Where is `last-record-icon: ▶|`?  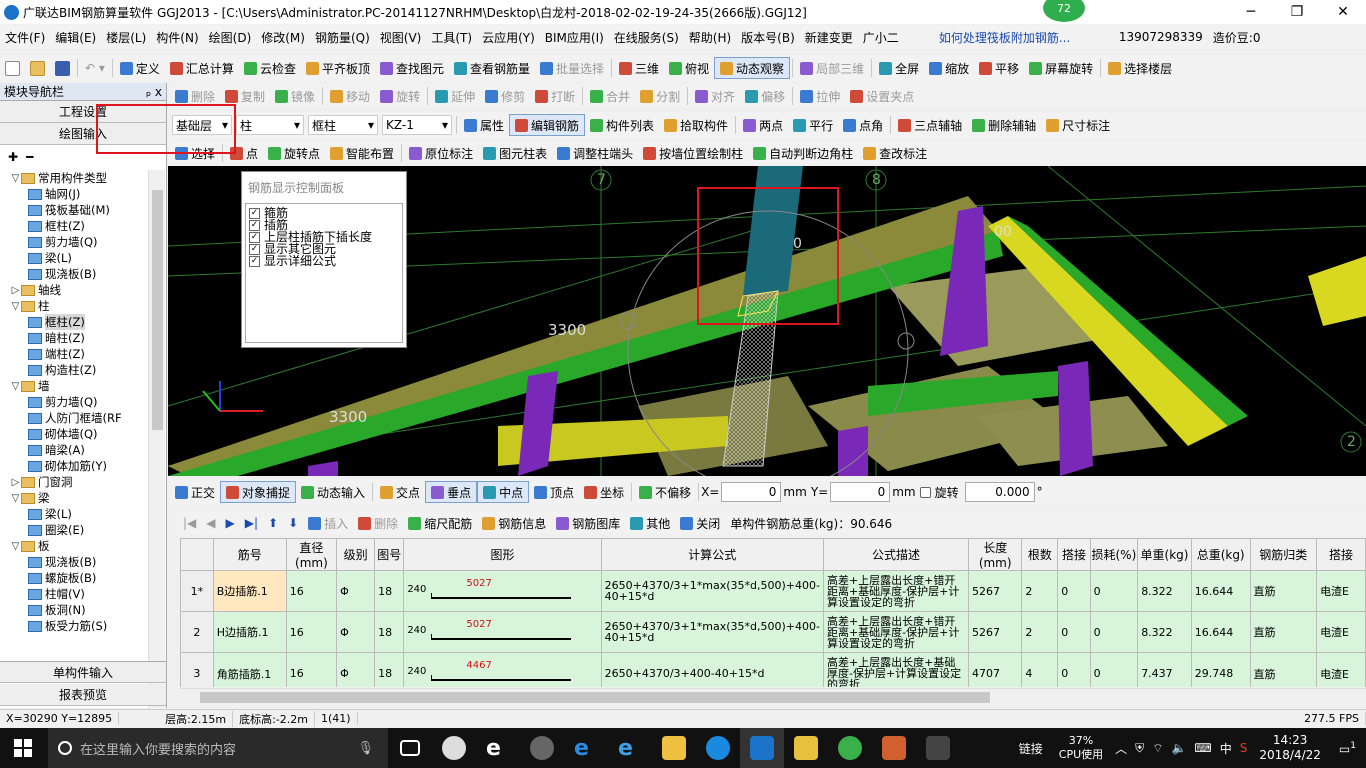
last-record-icon: ▶| is located at coordinates (251, 523).